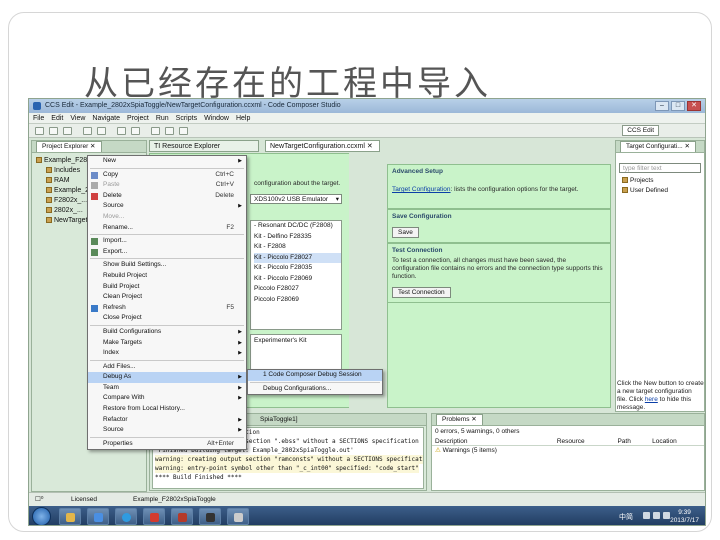 The width and height of the screenshot is (720, 540). What do you see at coordinates (126, 516) in the screenshot?
I see `taskbar-app-sogou` at bounding box center [126, 516].